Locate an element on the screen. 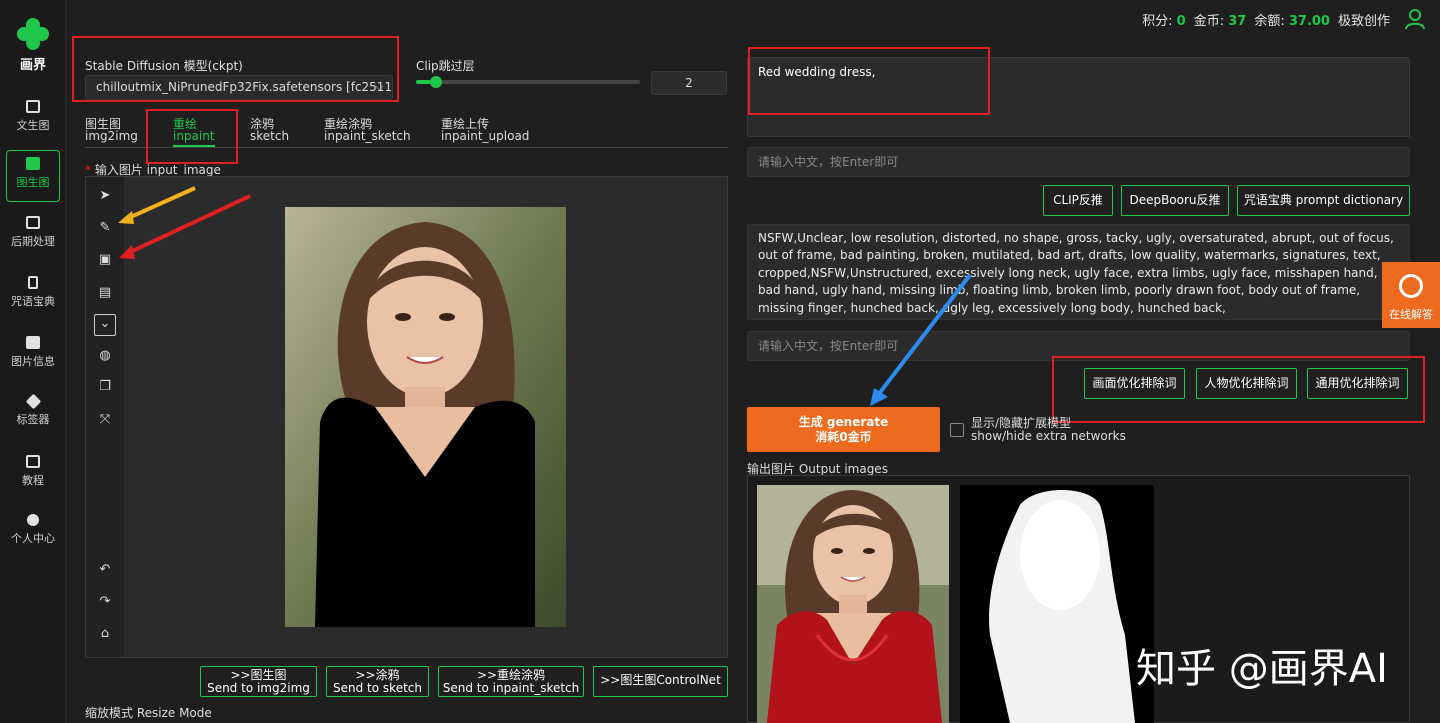 The width and height of the screenshot is (1440, 723). fullscreen-icon: ⤧ is located at coordinates (105, 420).